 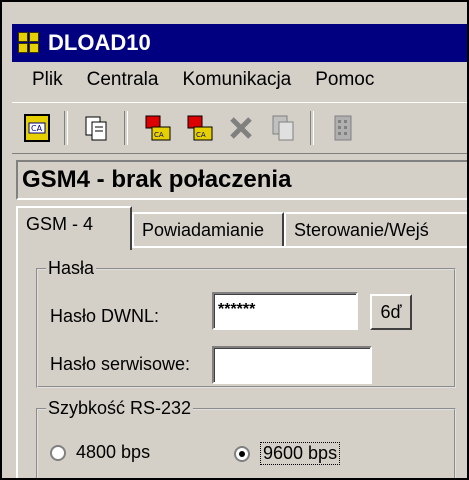 What do you see at coordinates (241, 180) in the screenshot?
I see `connection-status: GSM4 - brak połaczenia` at bounding box center [241, 180].